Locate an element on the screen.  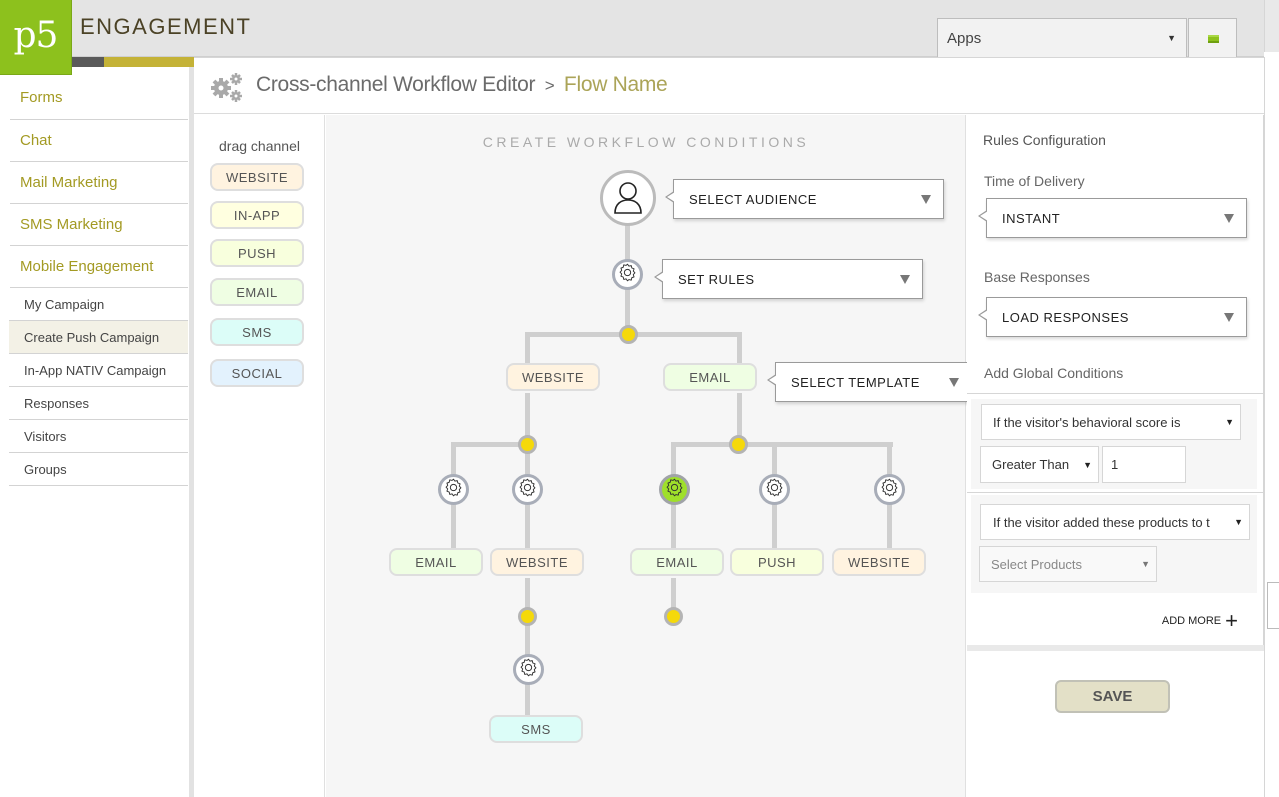
select-audience-dropdown: SELECT AUDIENCE is located at coordinates (804, 199).